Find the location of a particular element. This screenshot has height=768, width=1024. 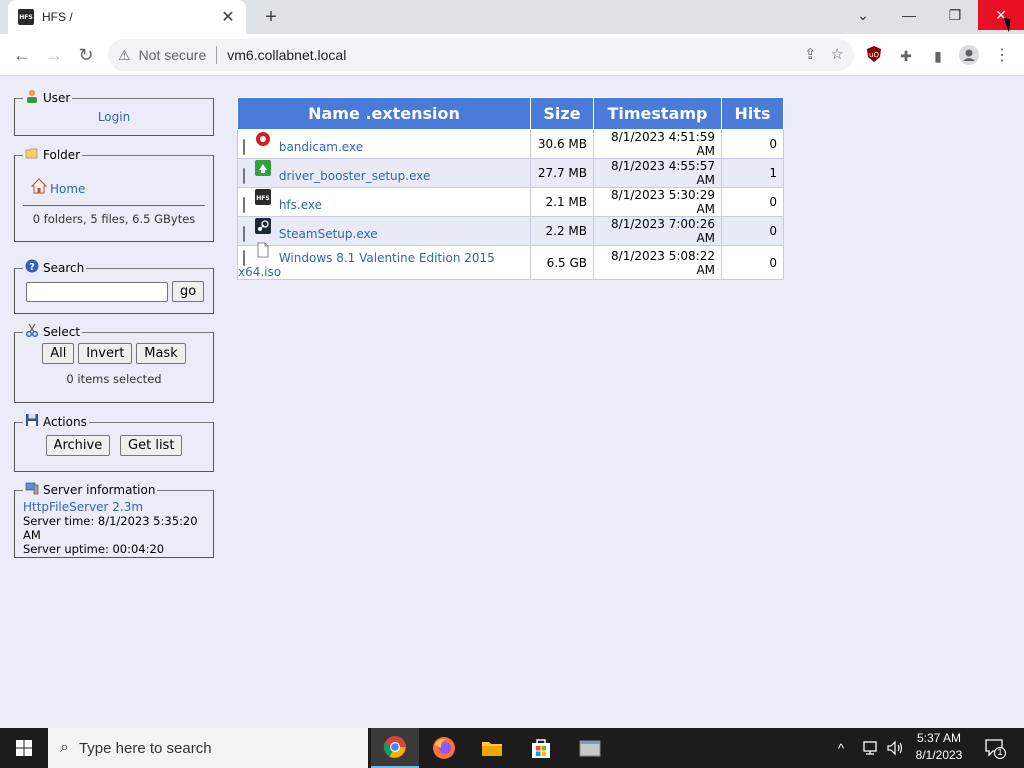

taskbar-file-explorer is located at coordinates (492, 748).